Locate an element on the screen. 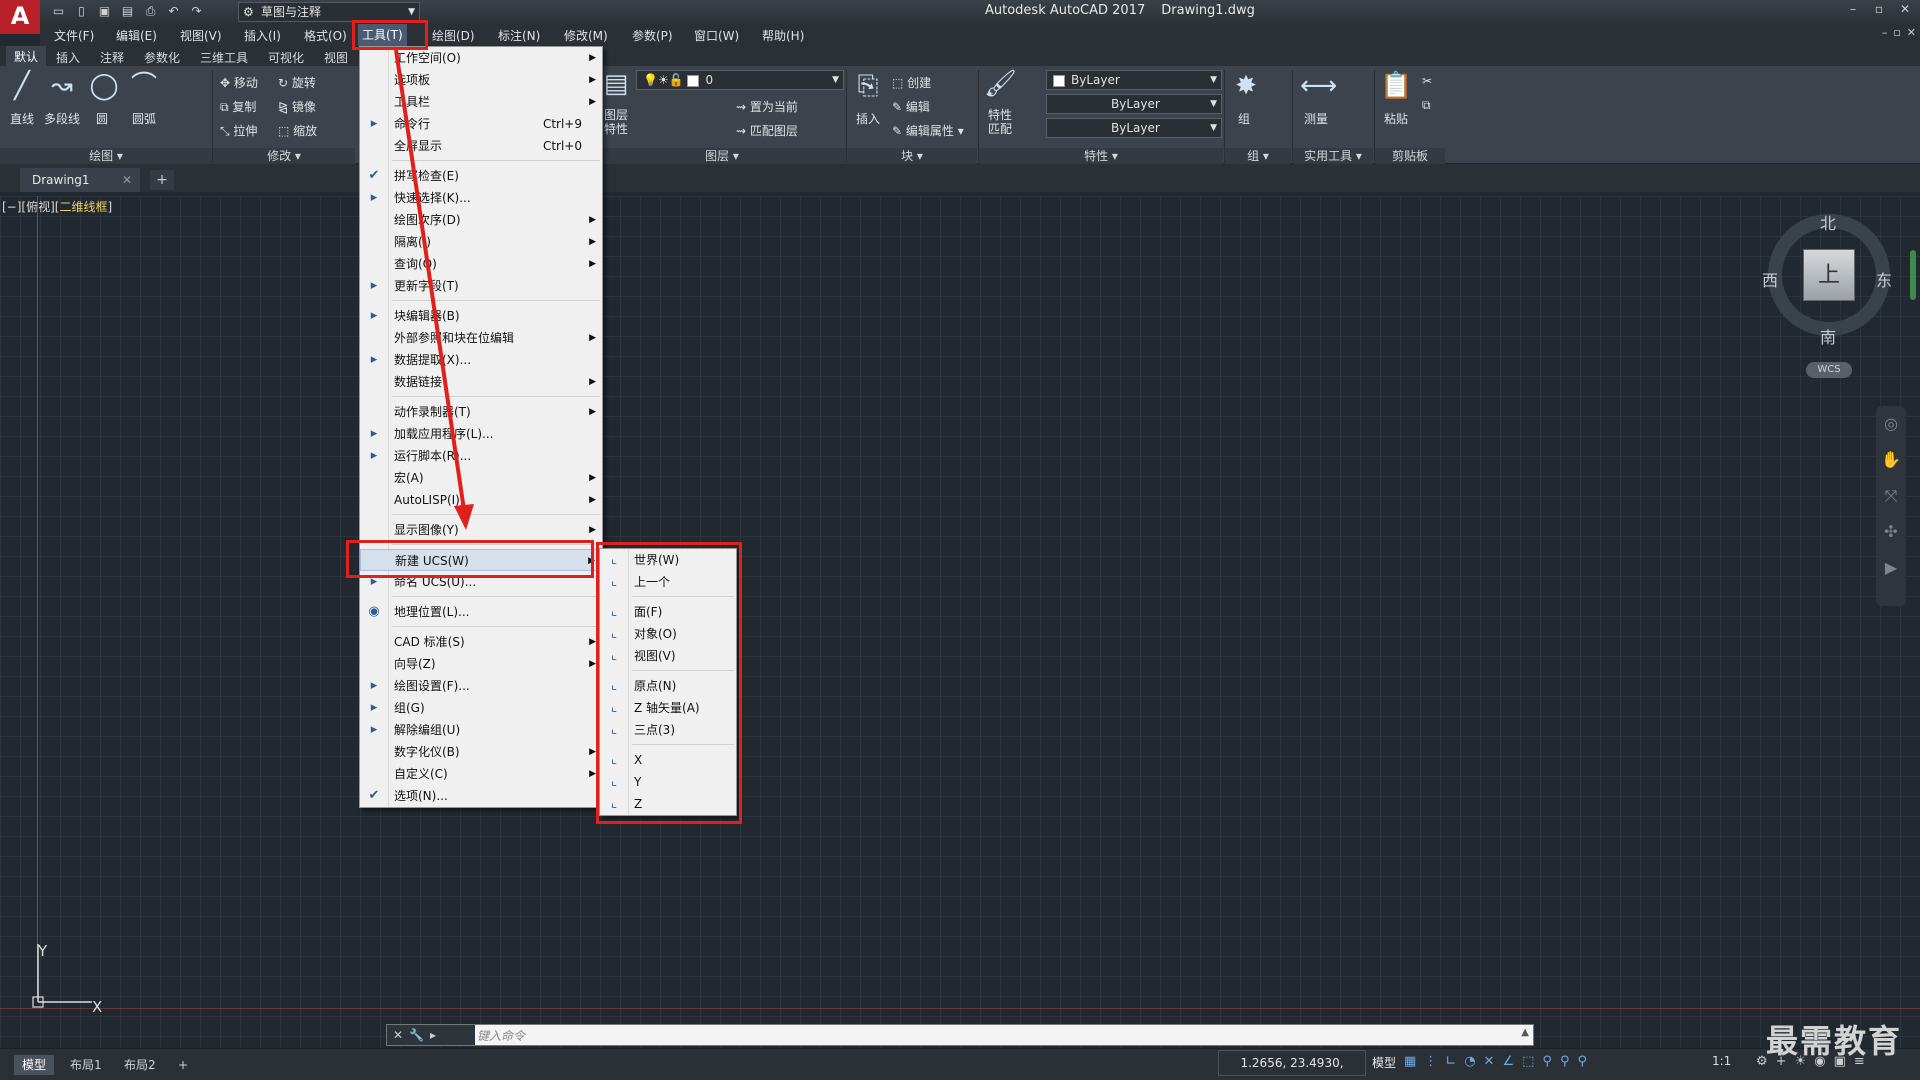  match-properties-button: 特性 匹配 is located at coordinates (1000, 122).